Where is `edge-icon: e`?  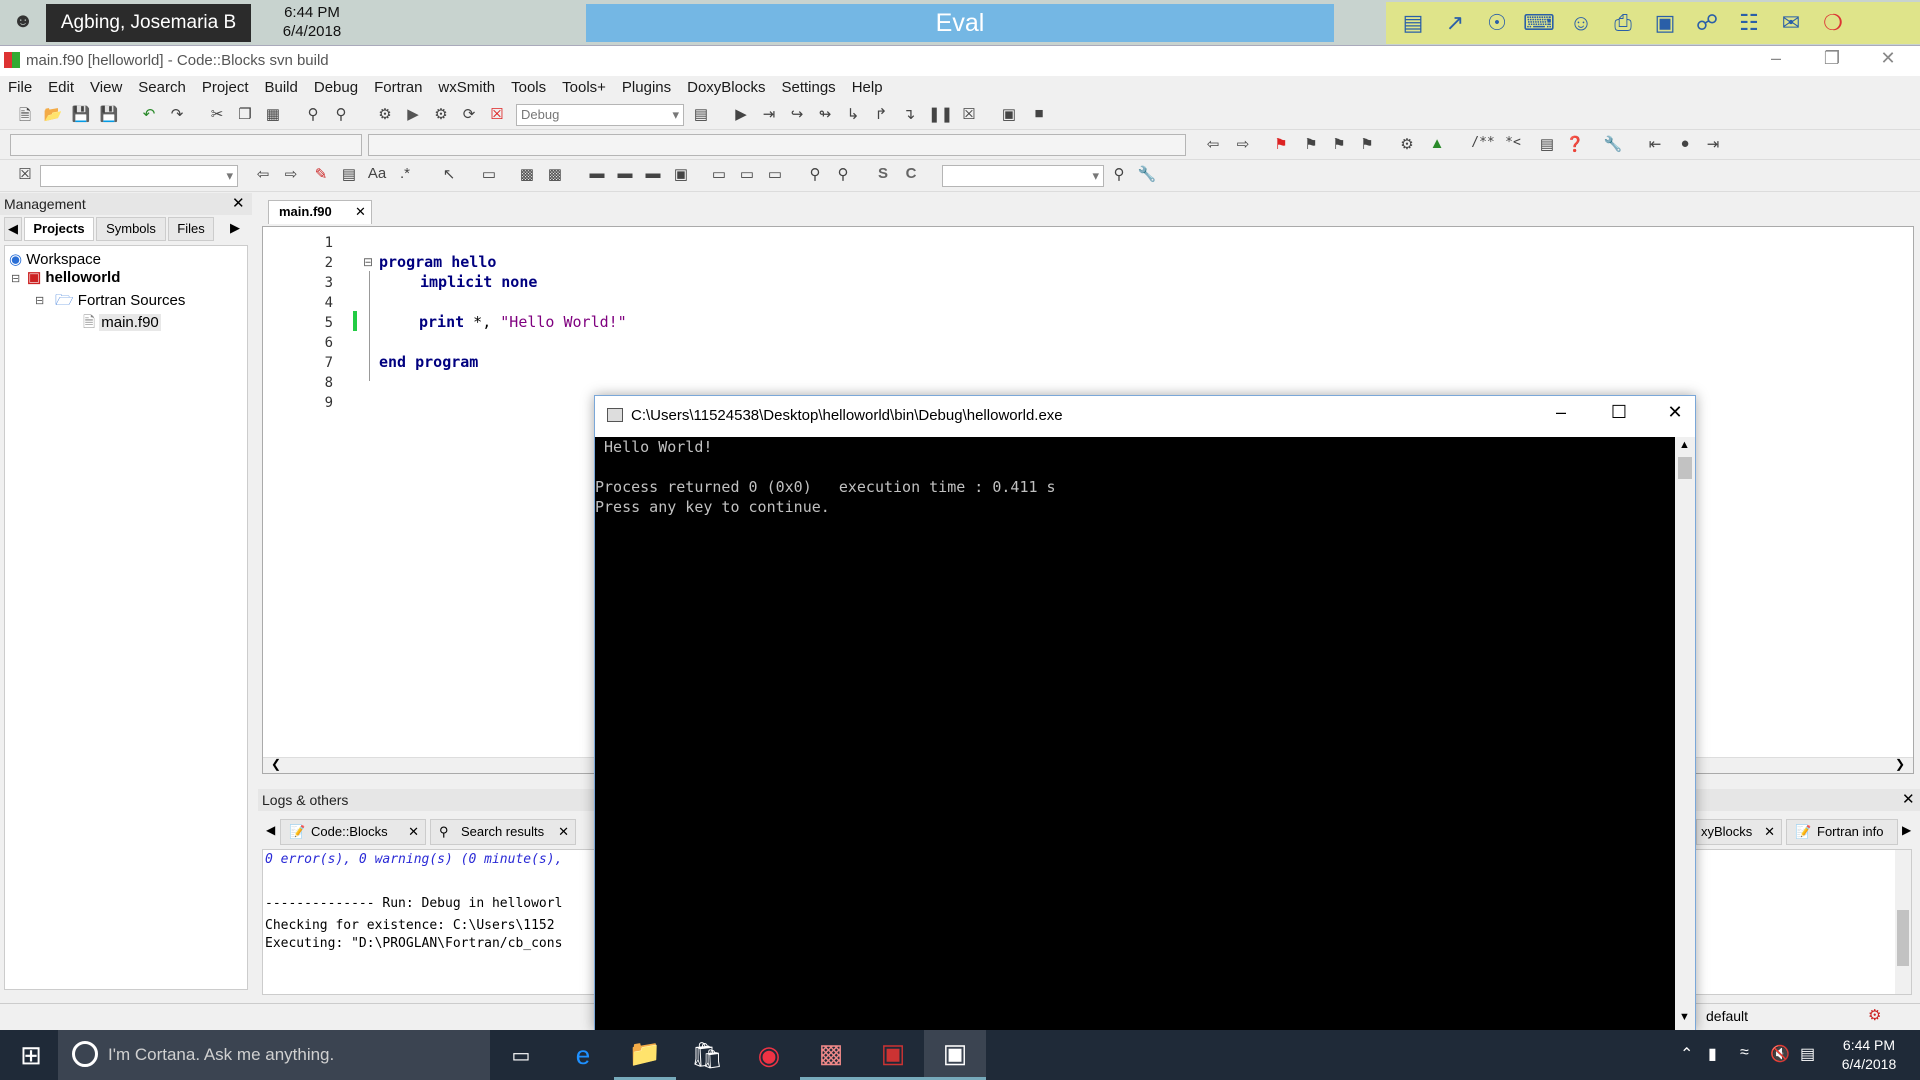 edge-icon: e is located at coordinates (583, 1055).